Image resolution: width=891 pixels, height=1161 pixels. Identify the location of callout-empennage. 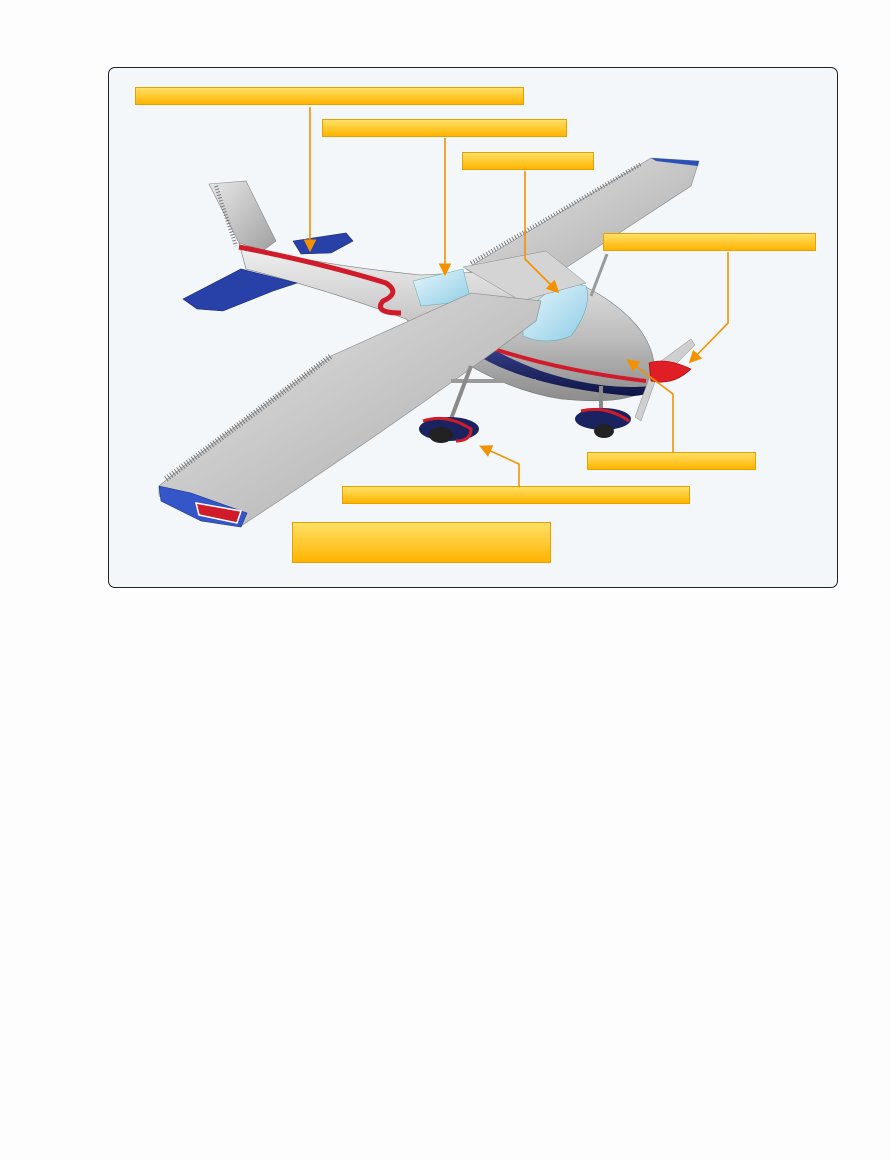
(329, 96).